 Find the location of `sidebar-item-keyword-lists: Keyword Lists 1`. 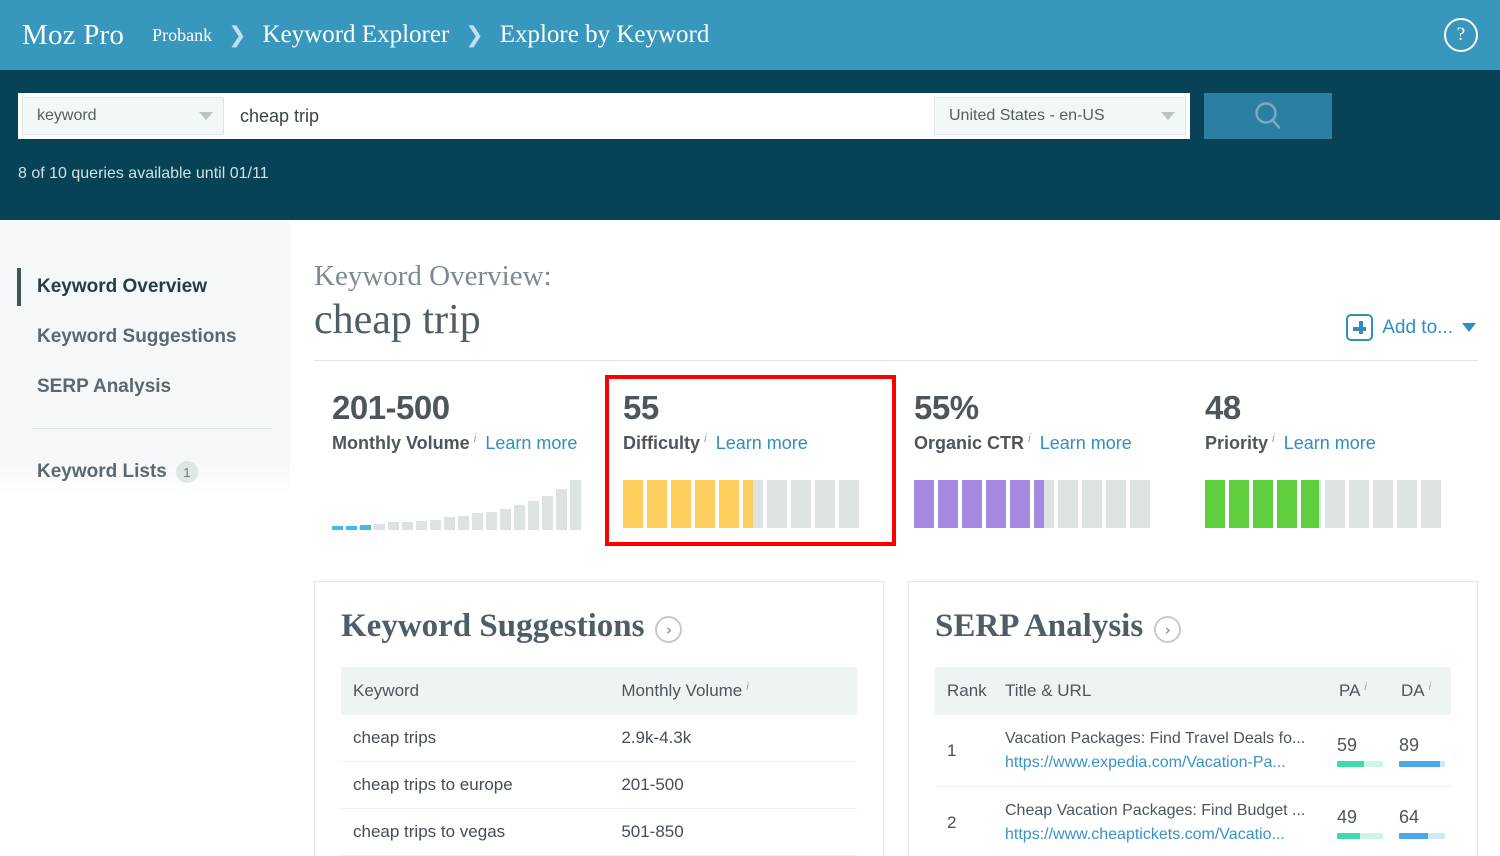

sidebar-item-keyword-lists: Keyword Lists 1 is located at coordinates (145, 472).